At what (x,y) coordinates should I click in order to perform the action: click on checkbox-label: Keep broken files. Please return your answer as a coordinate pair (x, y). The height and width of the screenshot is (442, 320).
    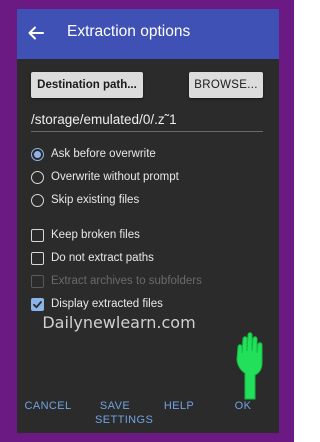
    Looking at the image, I should click on (95, 235).